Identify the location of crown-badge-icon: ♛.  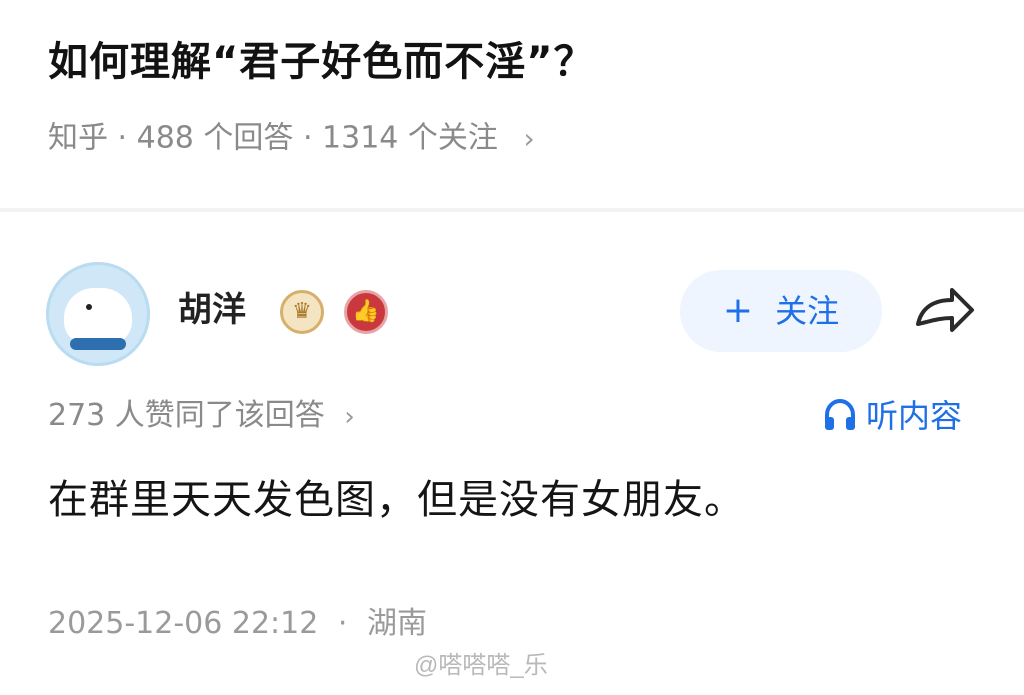
(302, 312).